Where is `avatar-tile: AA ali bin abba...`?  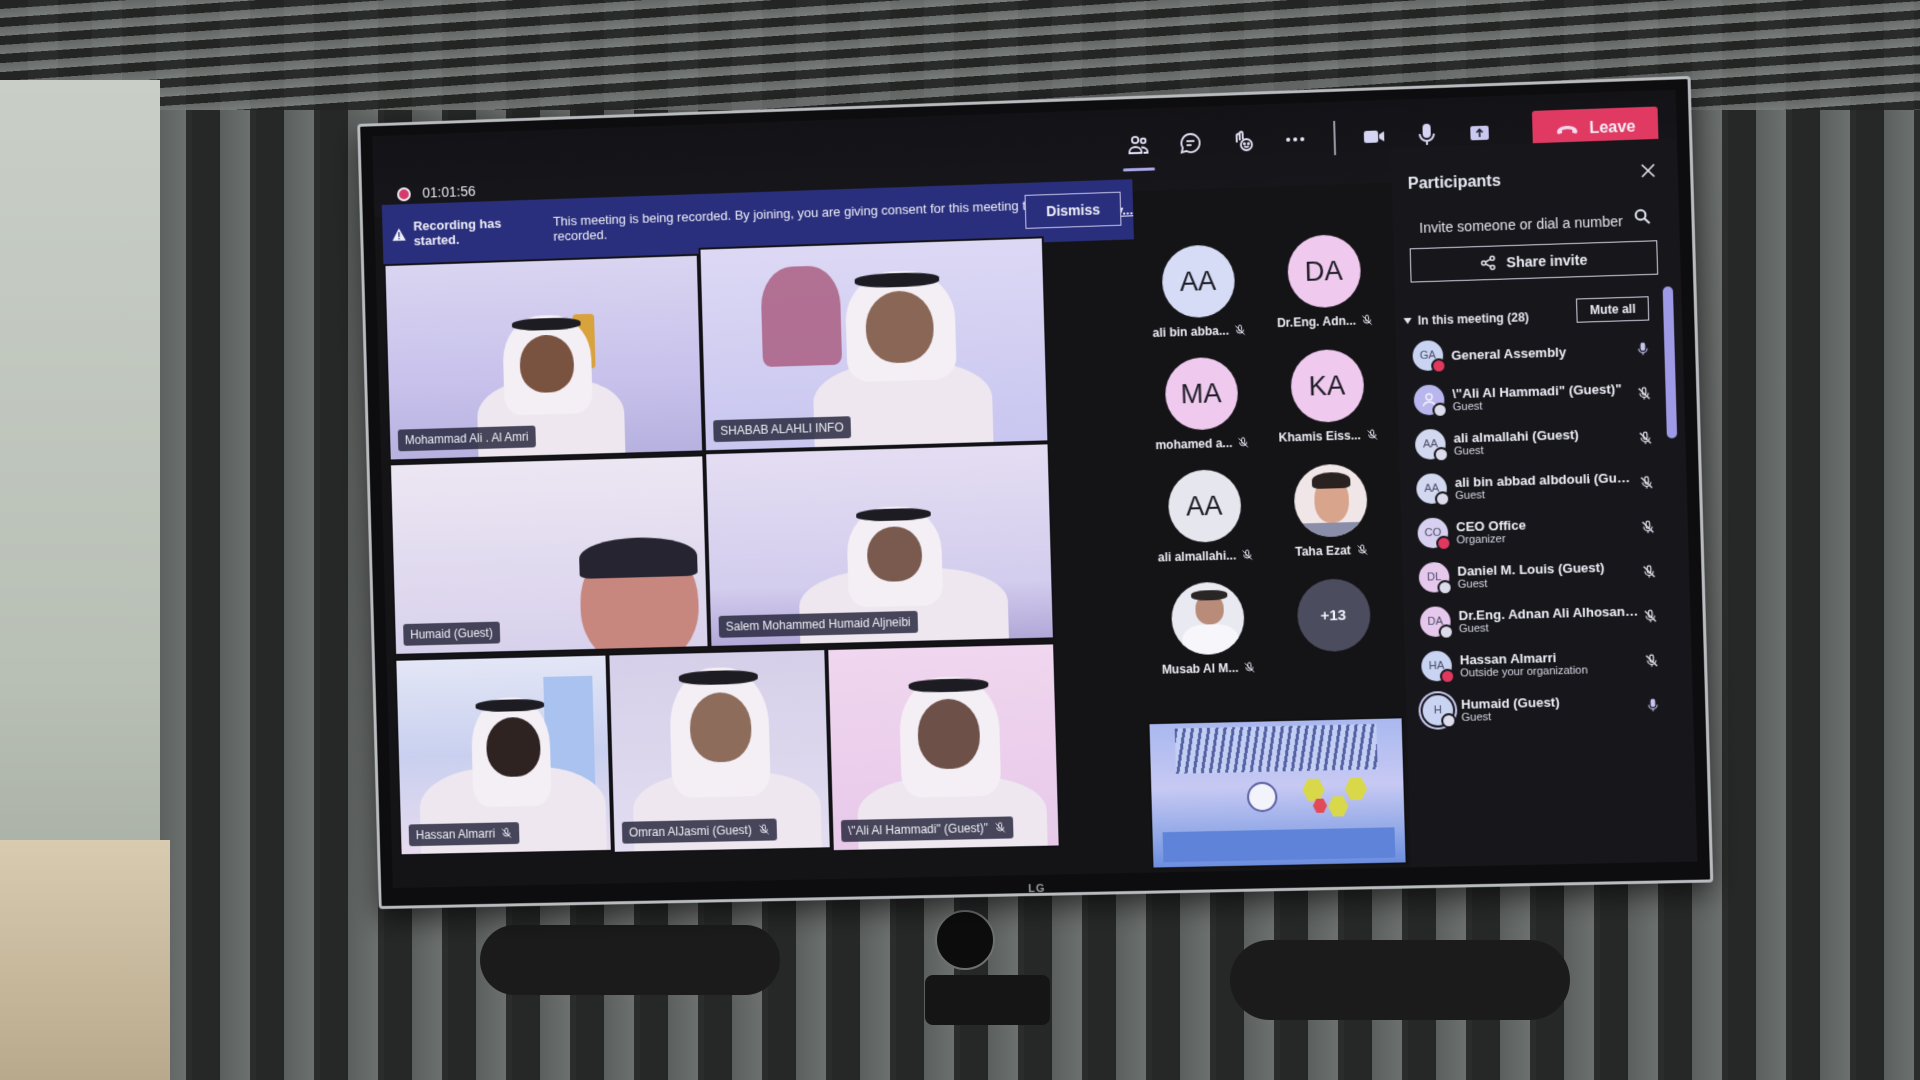
avatar-tile: AA ali bin abba... is located at coordinates (1198, 300).